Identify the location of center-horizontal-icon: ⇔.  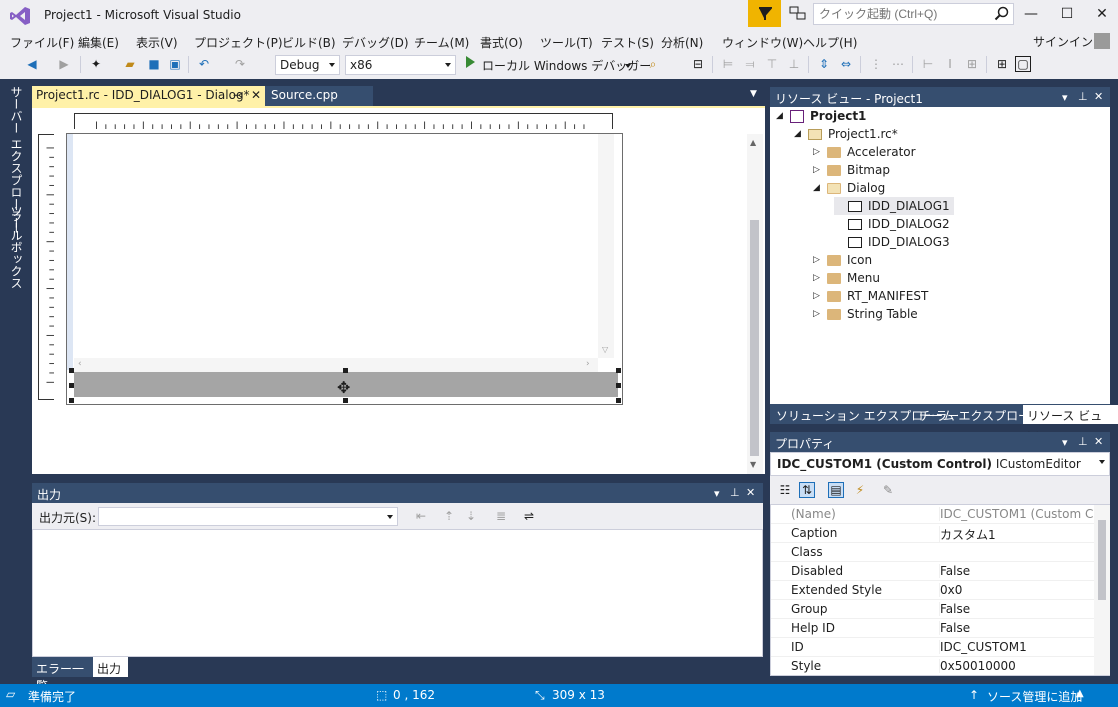
(846, 64).